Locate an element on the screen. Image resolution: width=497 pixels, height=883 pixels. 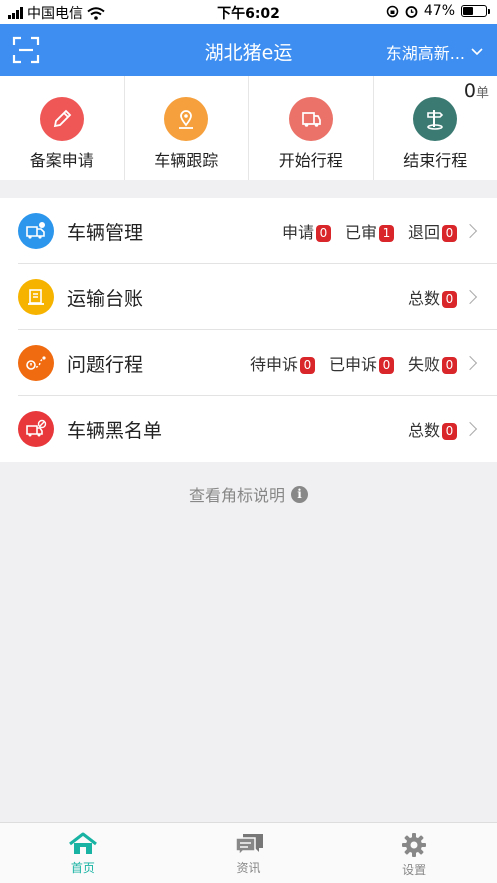
menu-row-title: 车辆黑名单 is located at coordinates (115, 430).